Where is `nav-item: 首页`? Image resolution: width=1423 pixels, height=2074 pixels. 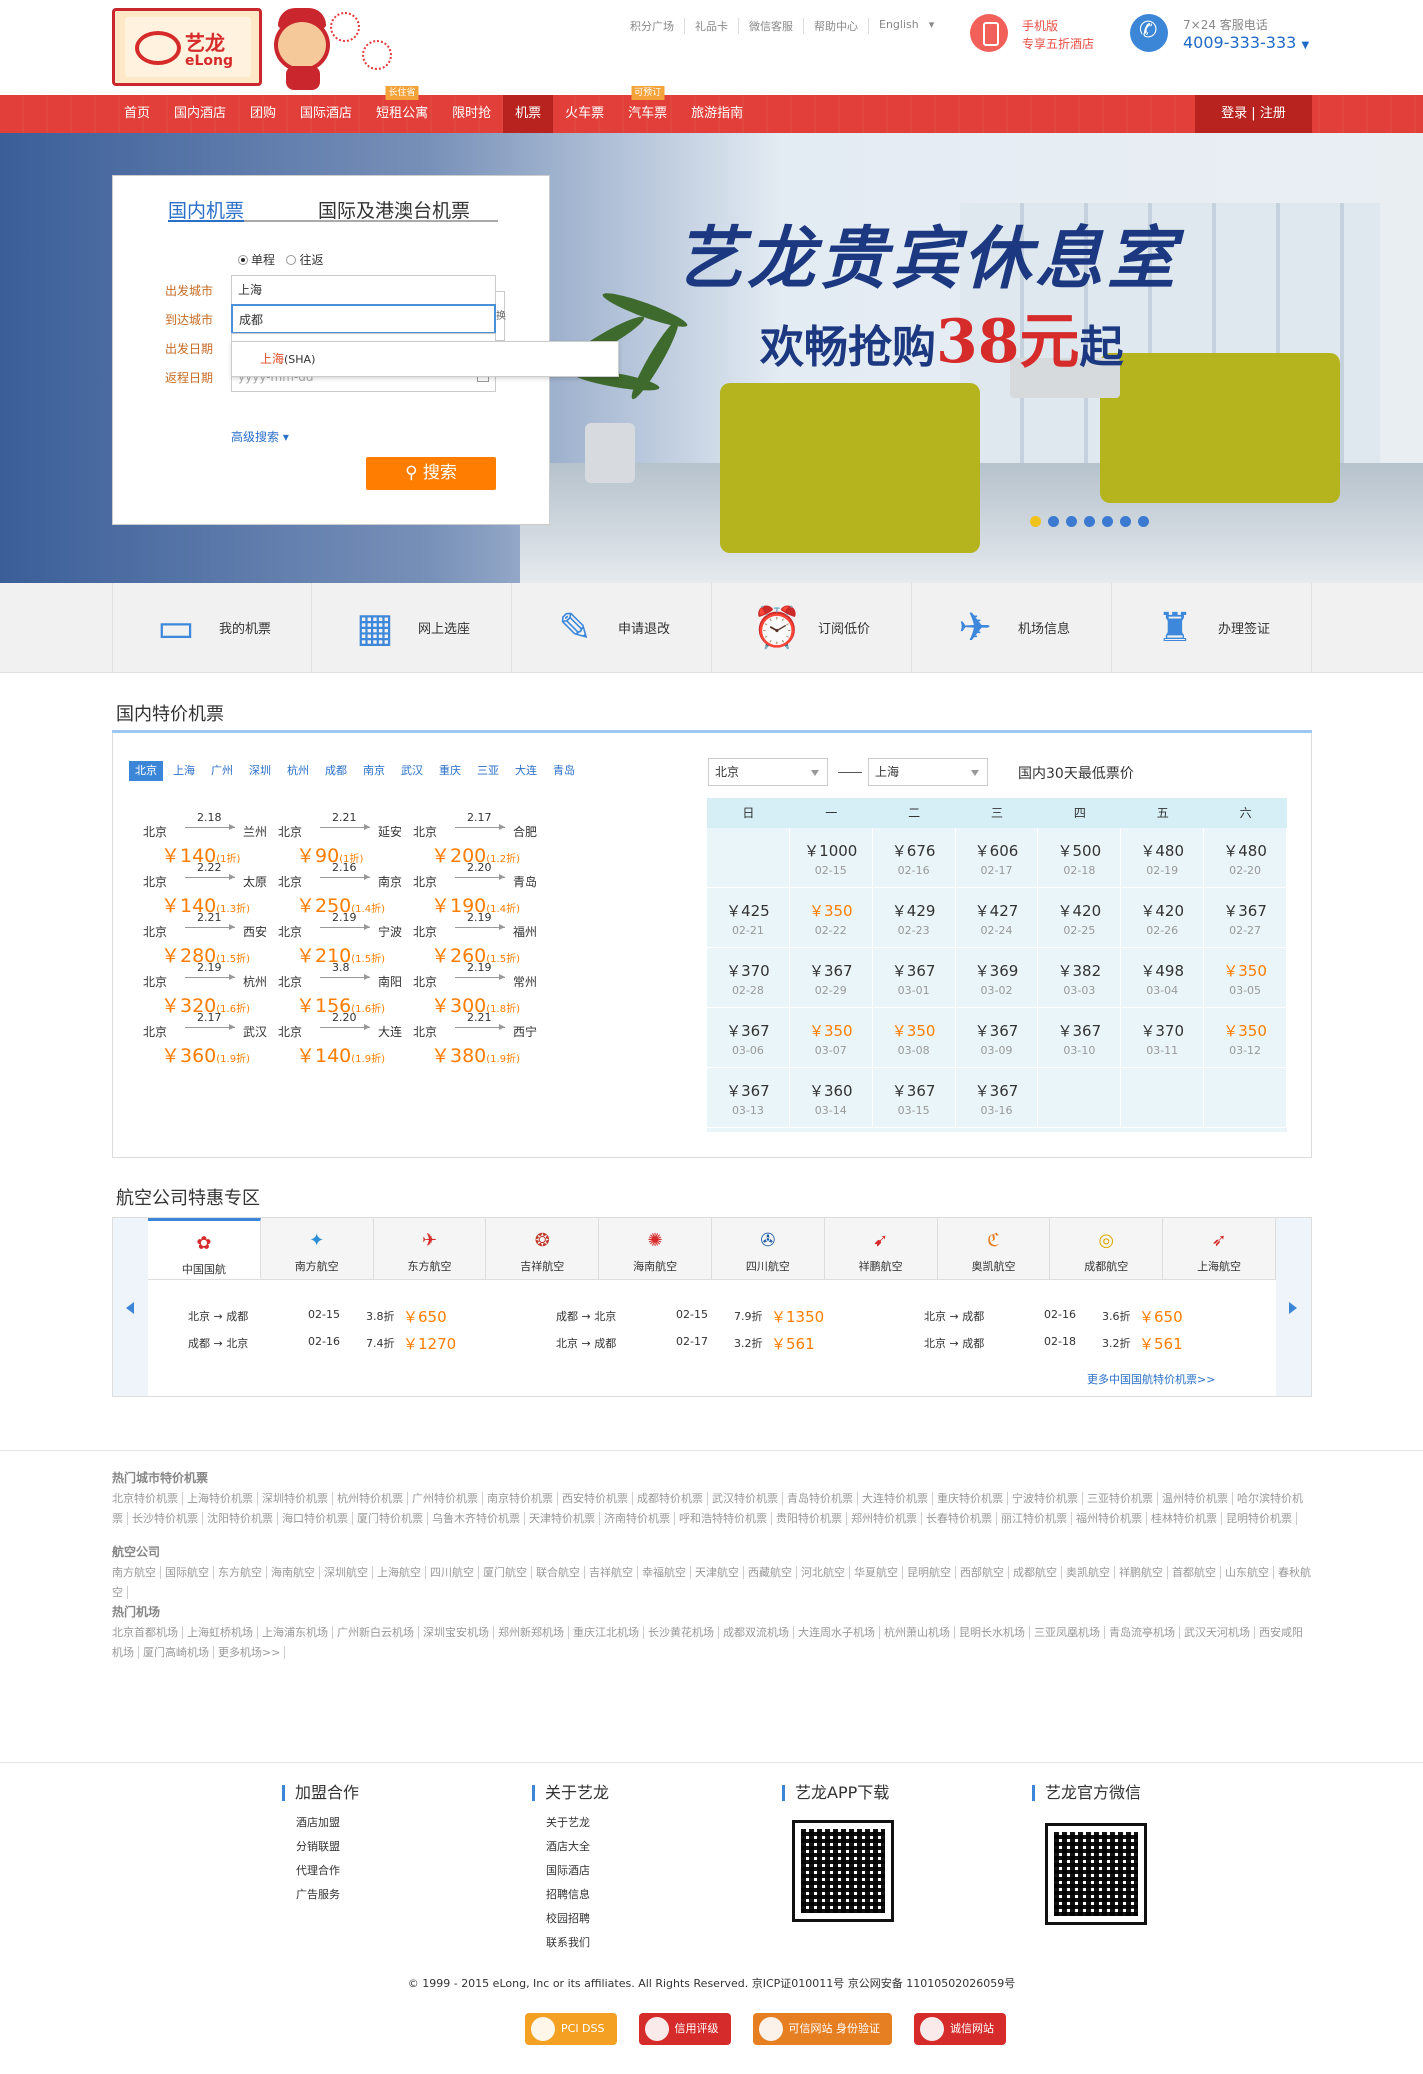 nav-item: 首页 is located at coordinates (137, 114).